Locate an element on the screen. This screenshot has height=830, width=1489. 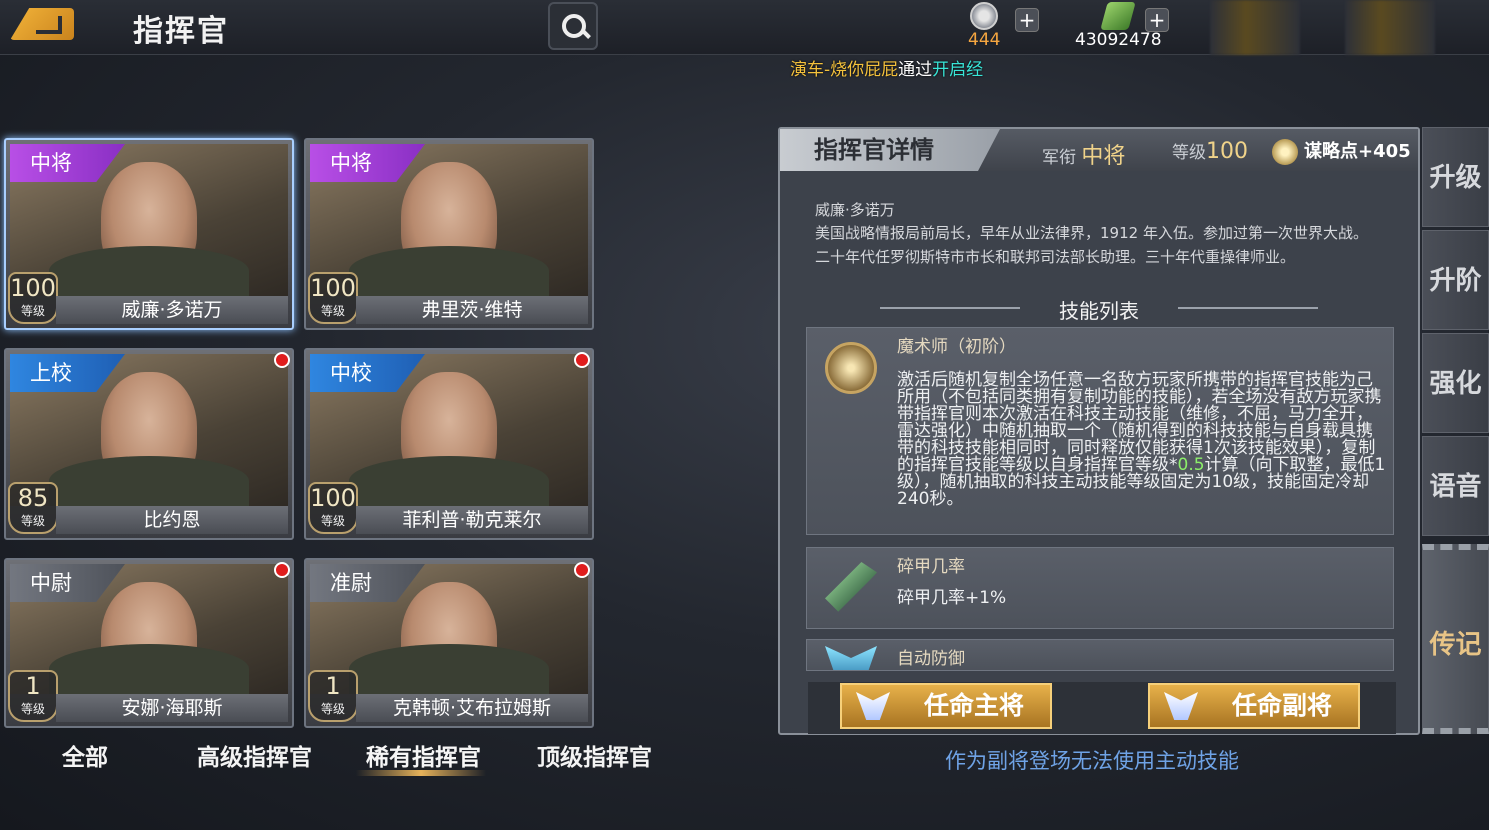
commander-name: 威廉·多诺万 is located at coordinates (172, 310).